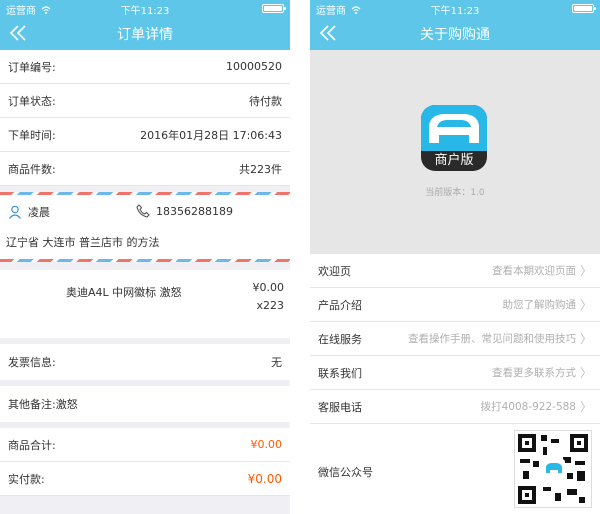 This screenshot has height=514, width=600. What do you see at coordinates (455, 373) in the screenshot?
I see `menu-item-contact-us: 联系我们 查看更多联系方式 〉` at bounding box center [455, 373].